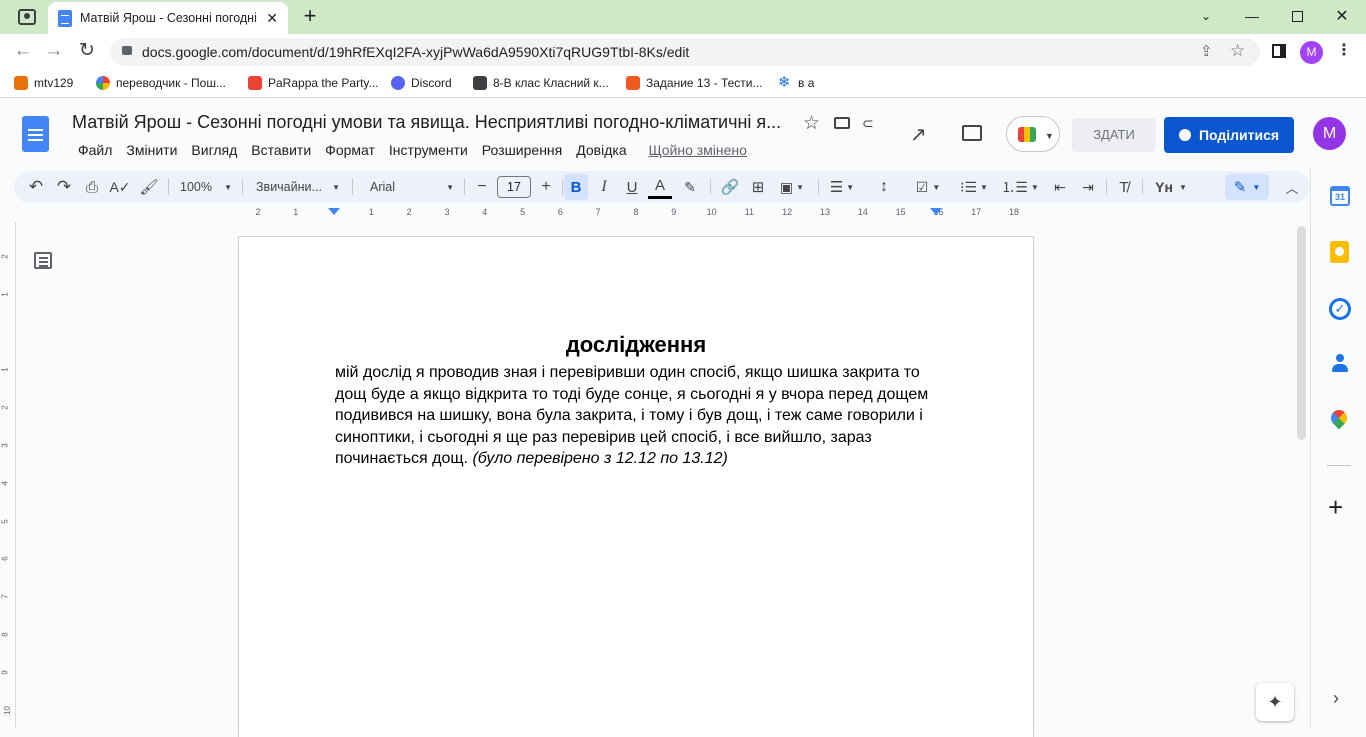 Image resolution: width=1366 pixels, height=737 pixels. What do you see at coordinates (604, 187) in the screenshot?
I see `italic-button: I` at bounding box center [604, 187].